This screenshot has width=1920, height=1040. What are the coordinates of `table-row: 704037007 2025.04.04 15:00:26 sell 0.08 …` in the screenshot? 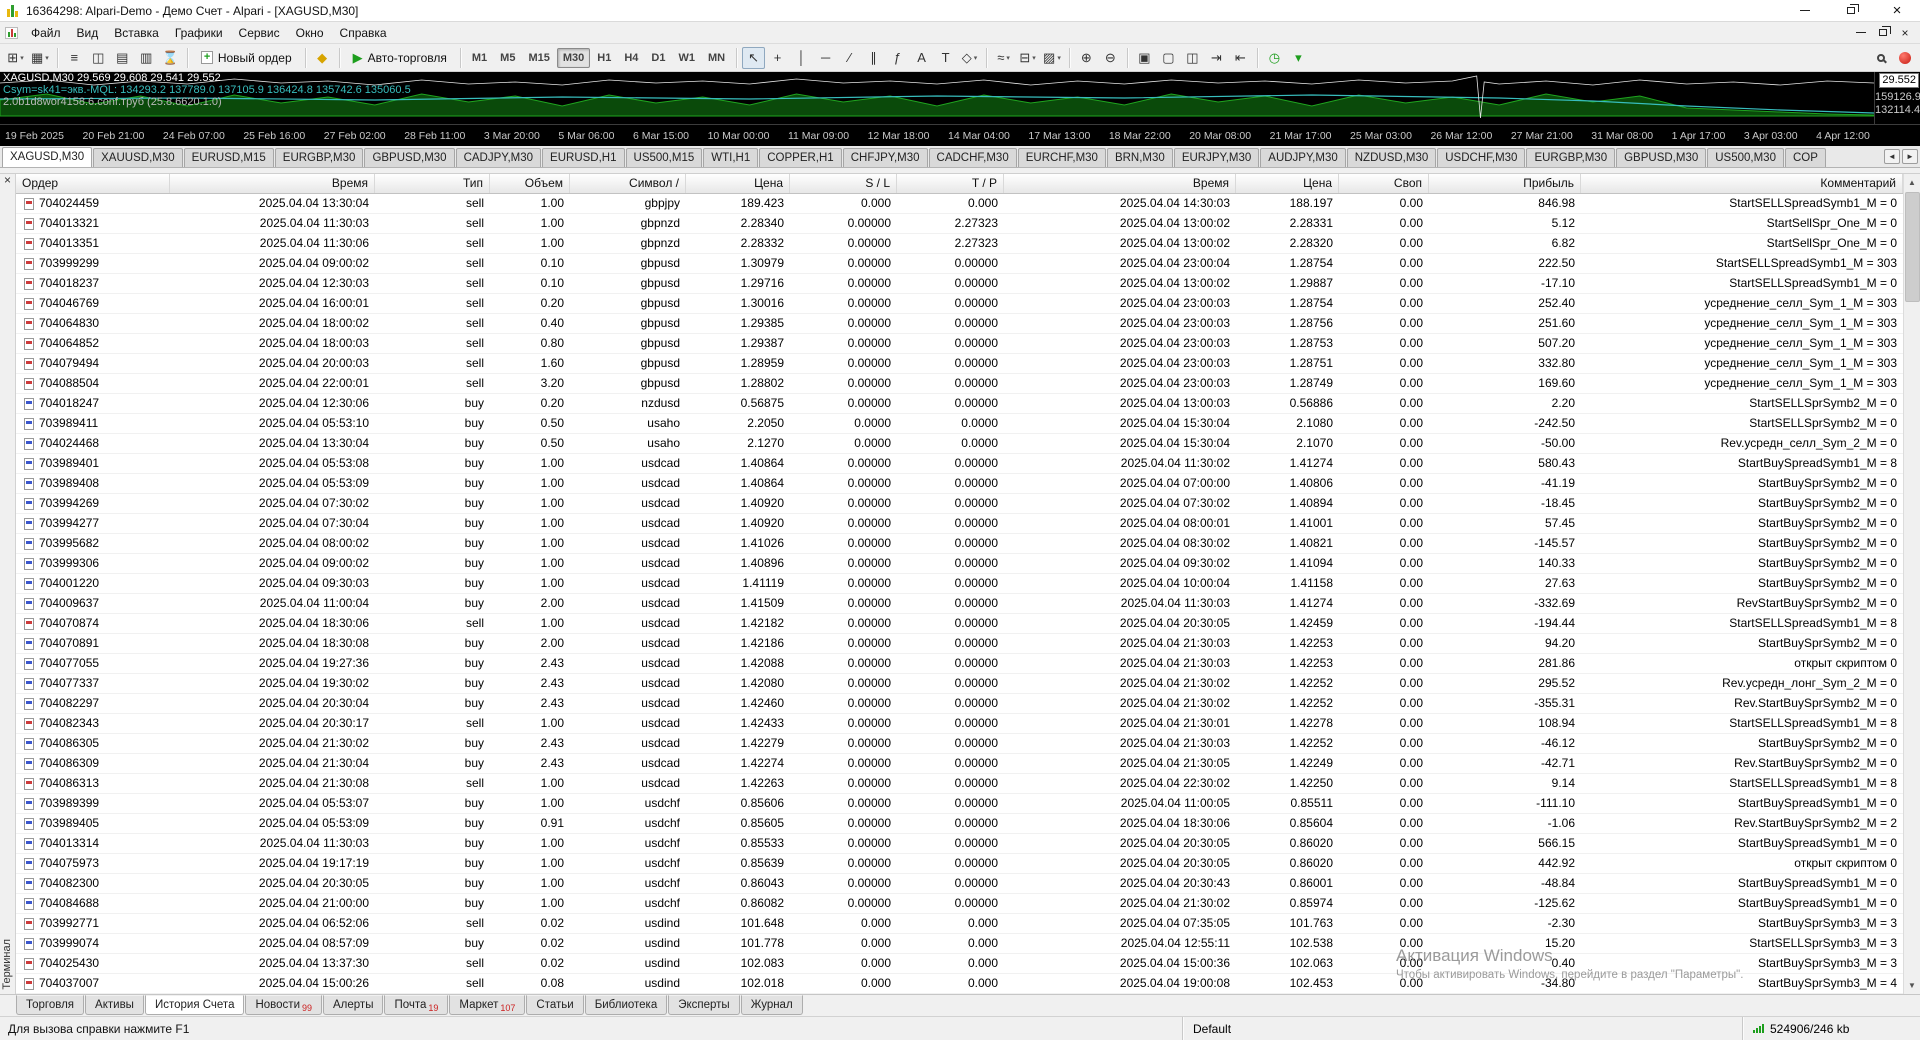 It's located at (959, 984).